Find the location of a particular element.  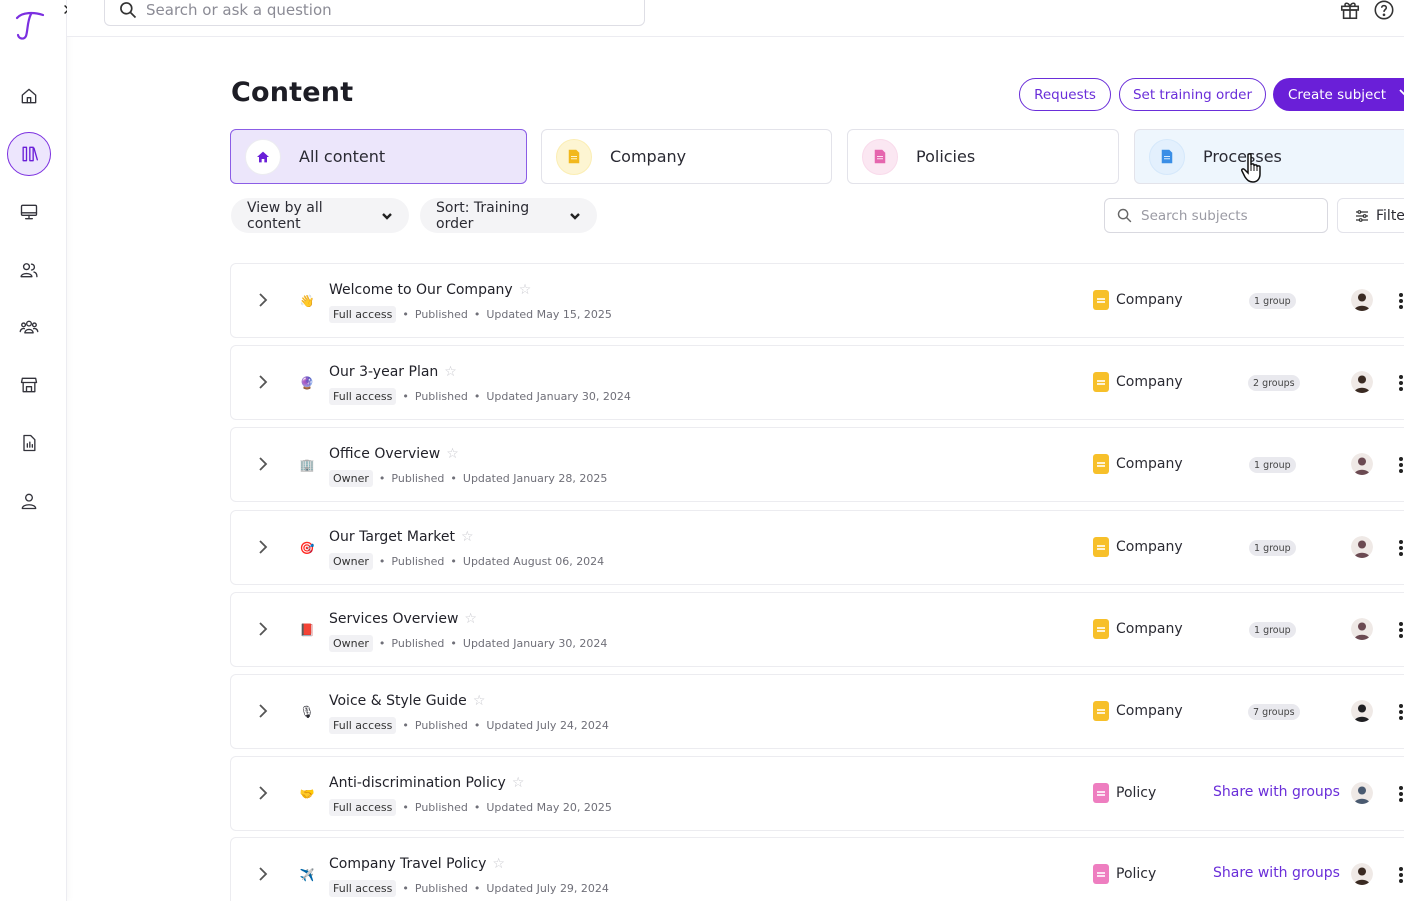

subject-type: Company is located at coordinates (1138, 382).